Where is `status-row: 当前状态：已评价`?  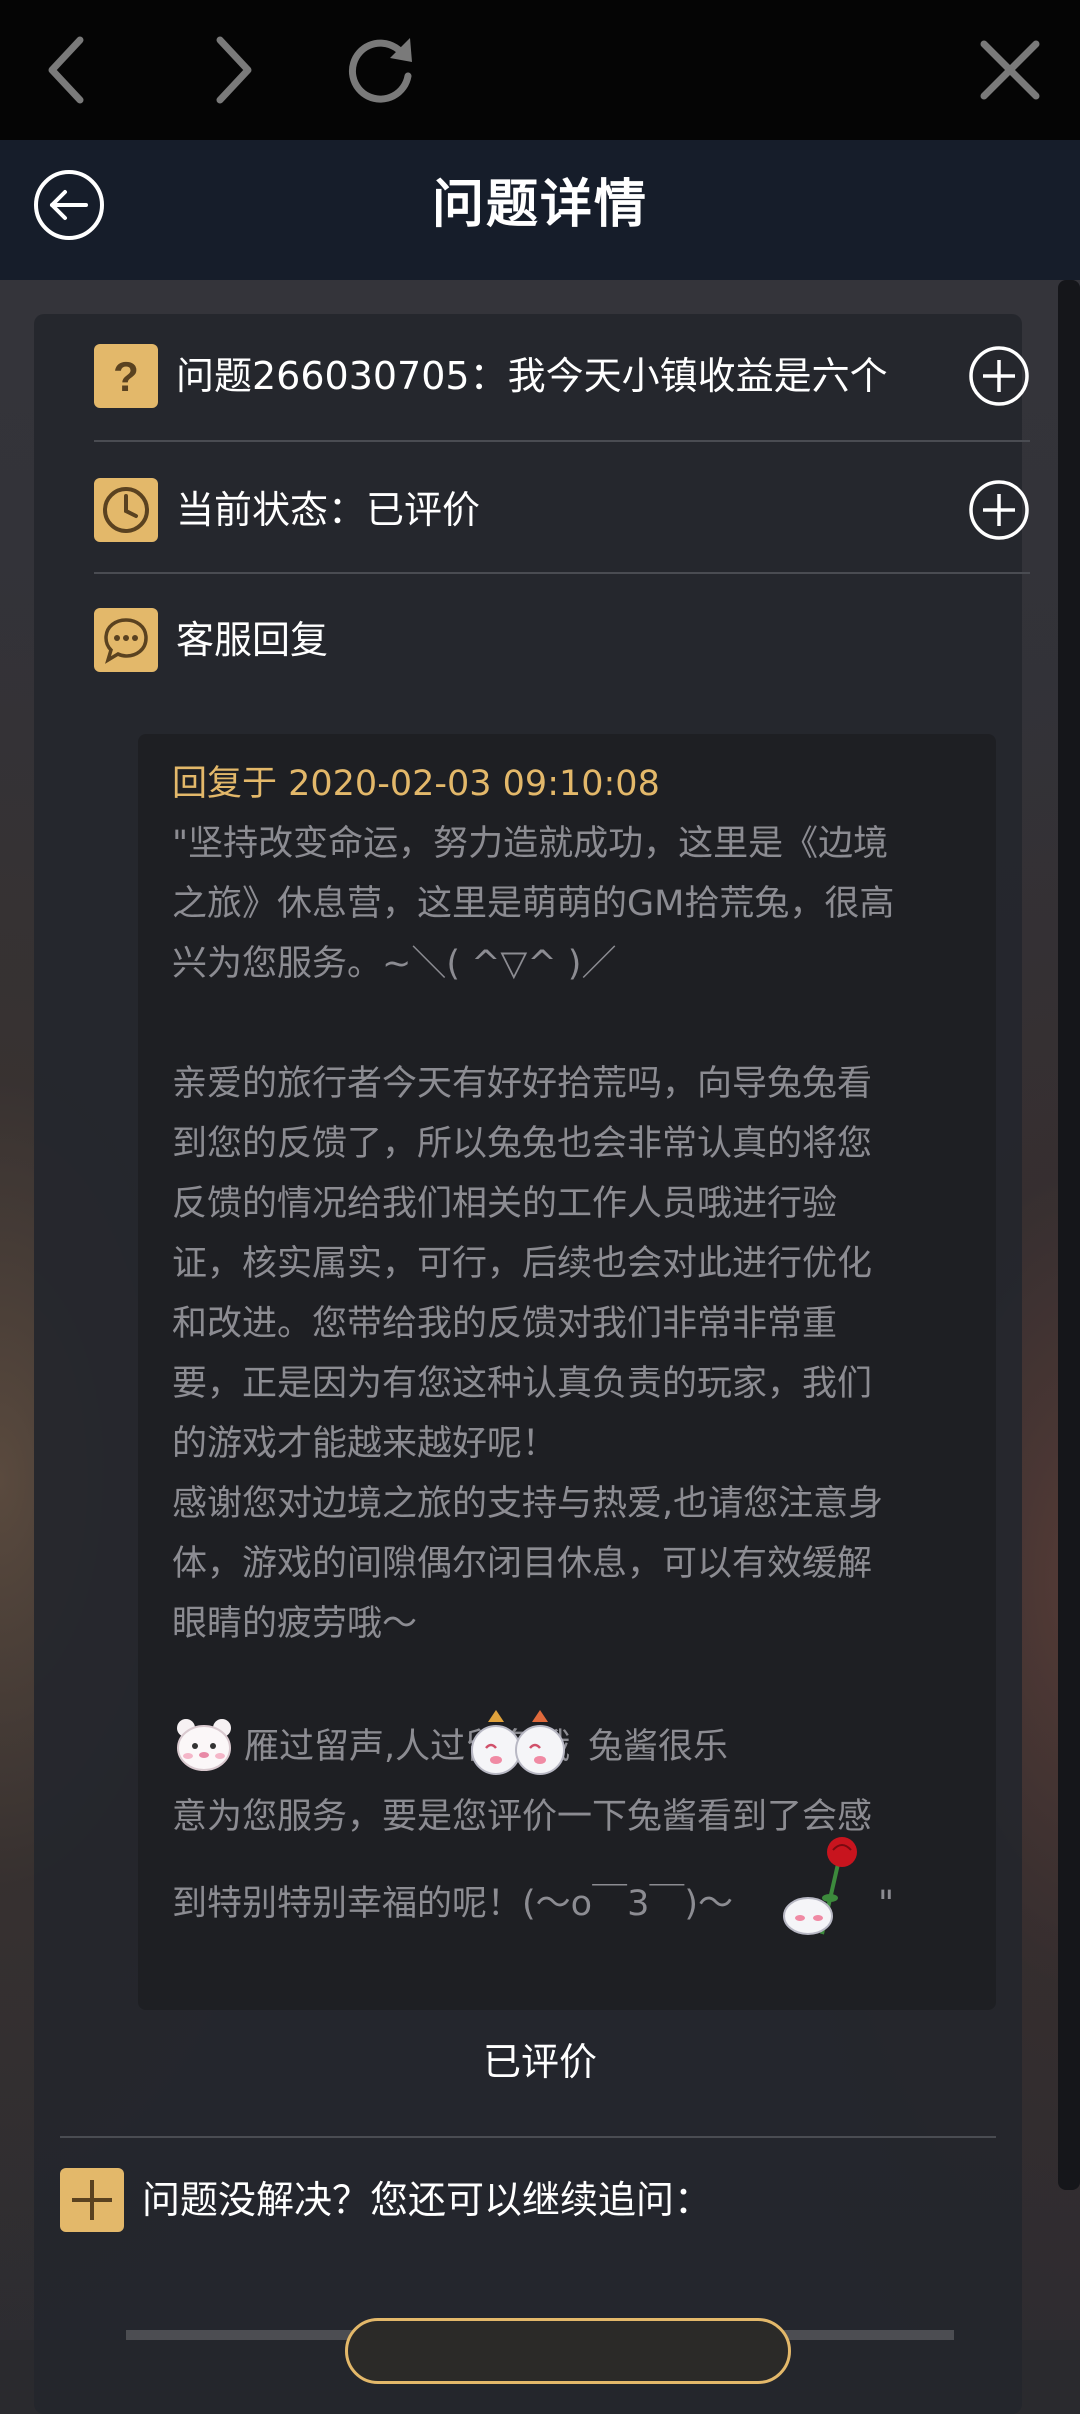 status-row: 当前状态：已评价 is located at coordinates (562, 510).